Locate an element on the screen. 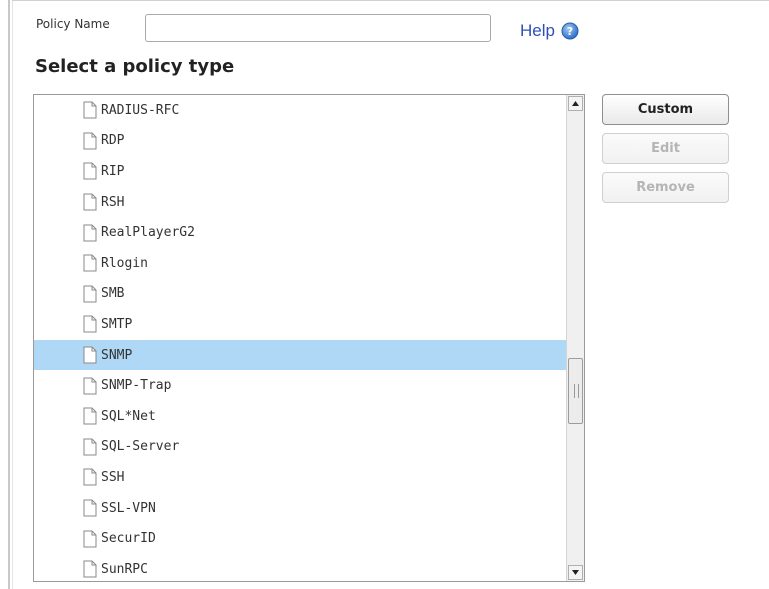 This screenshot has width=769, height=589. list-item: SMTP is located at coordinates (301, 324).